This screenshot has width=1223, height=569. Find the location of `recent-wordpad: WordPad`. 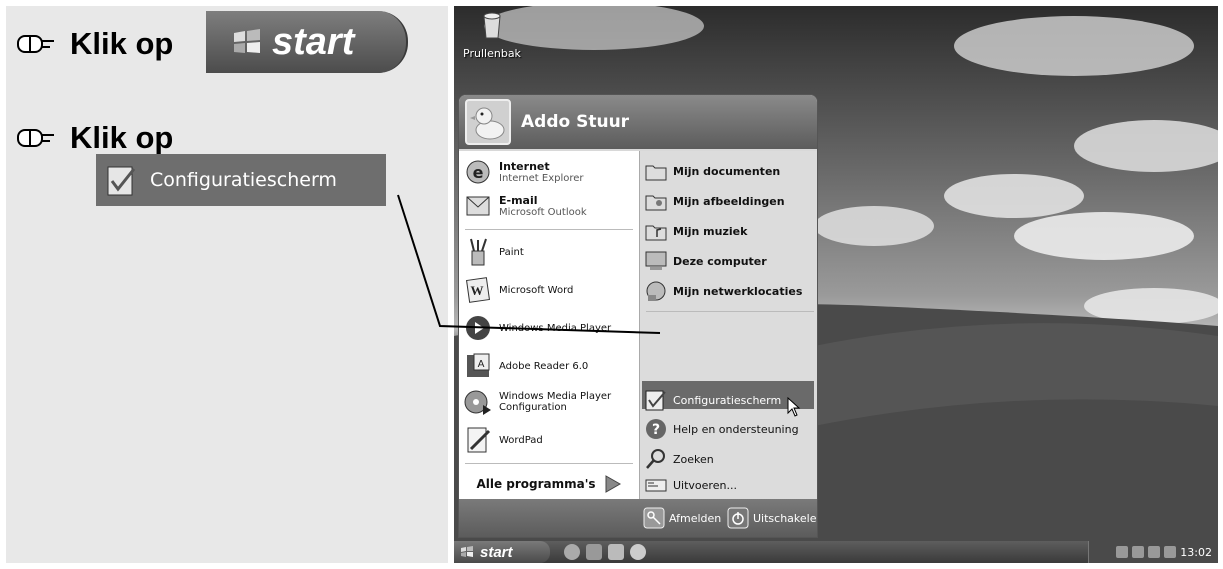

recent-wordpad: WordPad is located at coordinates (503, 440).